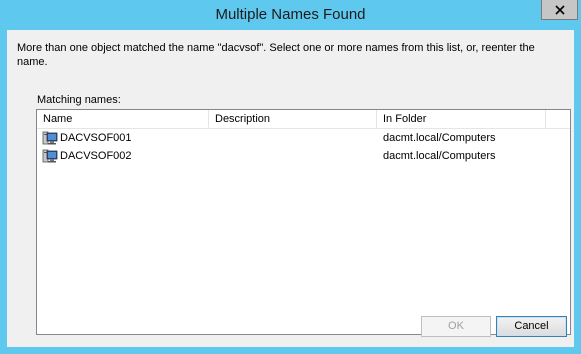 This screenshot has height=354, width=581. Describe the element at coordinates (461, 119) in the screenshot. I see `column-header-in-folder: In Folder` at that location.